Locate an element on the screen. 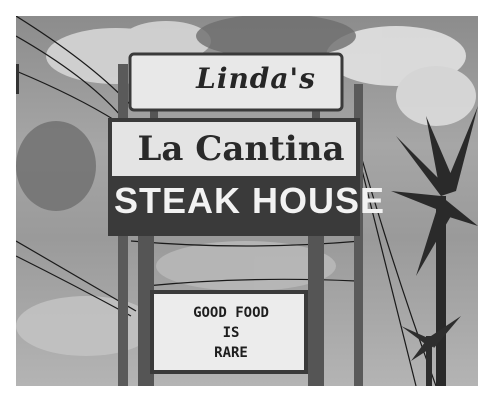 The width and height of the screenshot is (502, 409). main-sign-lower-text: STEAK HOUSE is located at coordinates (250, 200).